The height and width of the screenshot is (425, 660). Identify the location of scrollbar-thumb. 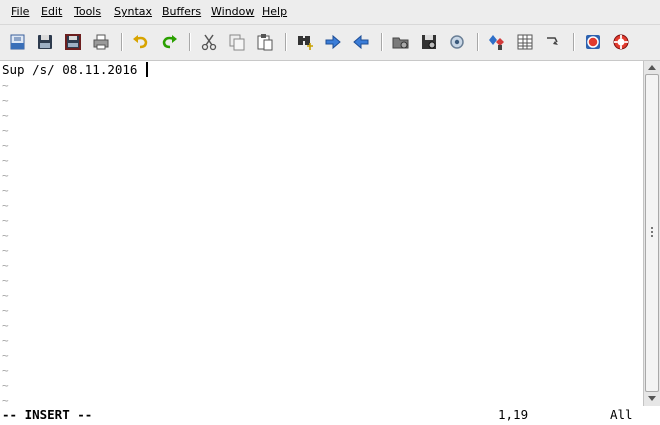
(652, 233).